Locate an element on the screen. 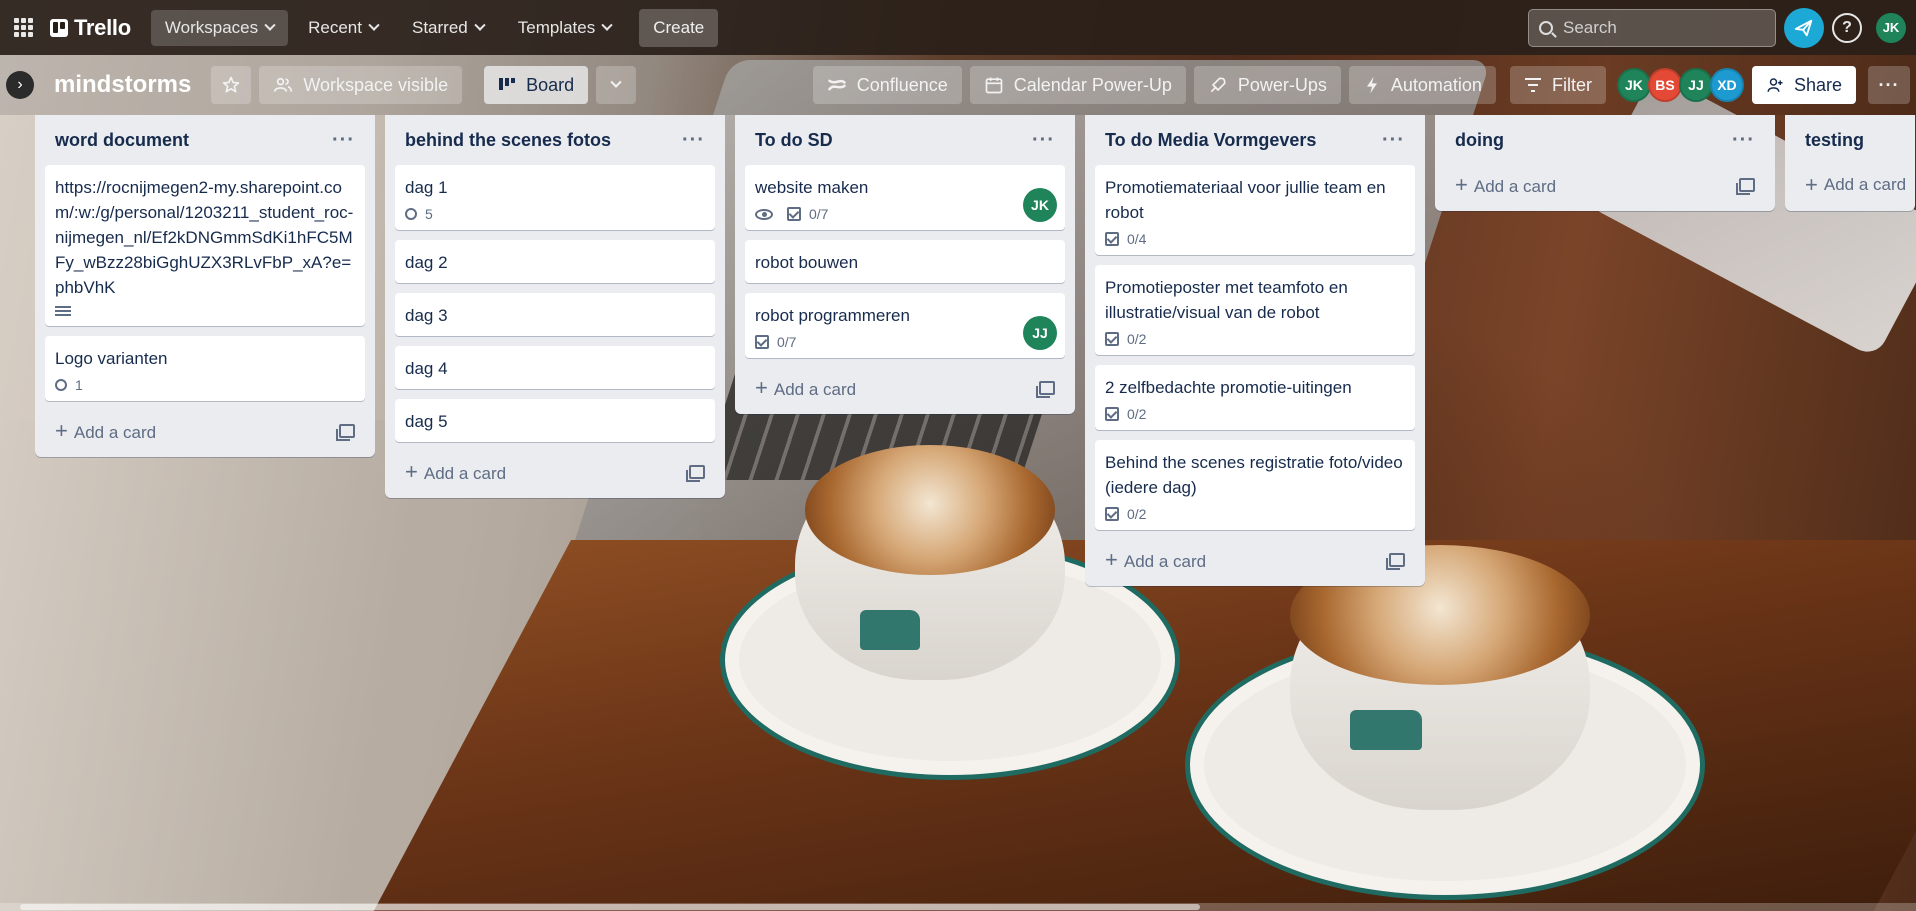  card: dag 5 is located at coordinates (555, 420).